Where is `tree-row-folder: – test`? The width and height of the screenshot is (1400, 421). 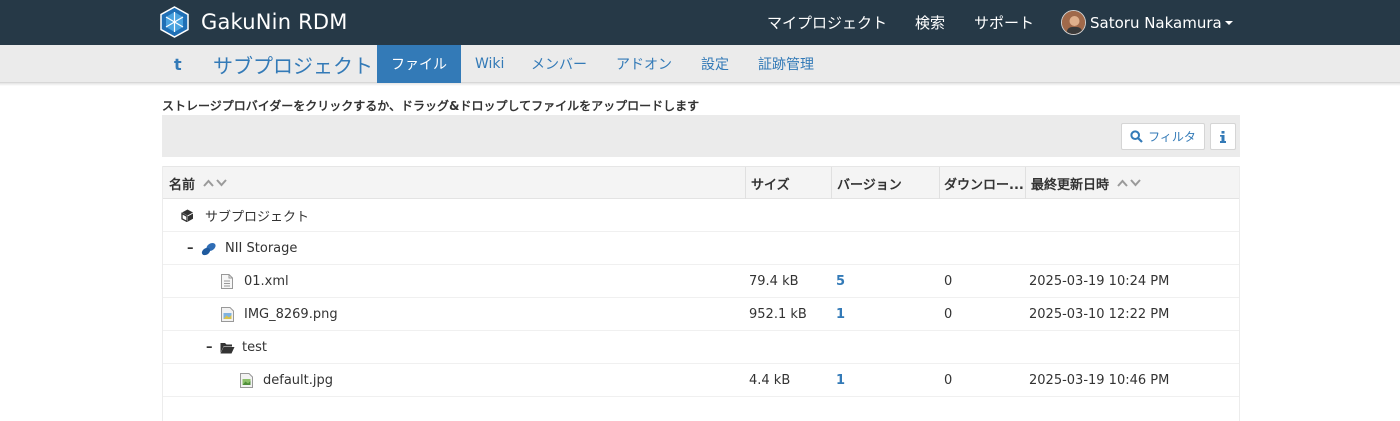
tree-row-folder: – test is located at coordinates (701, 347).